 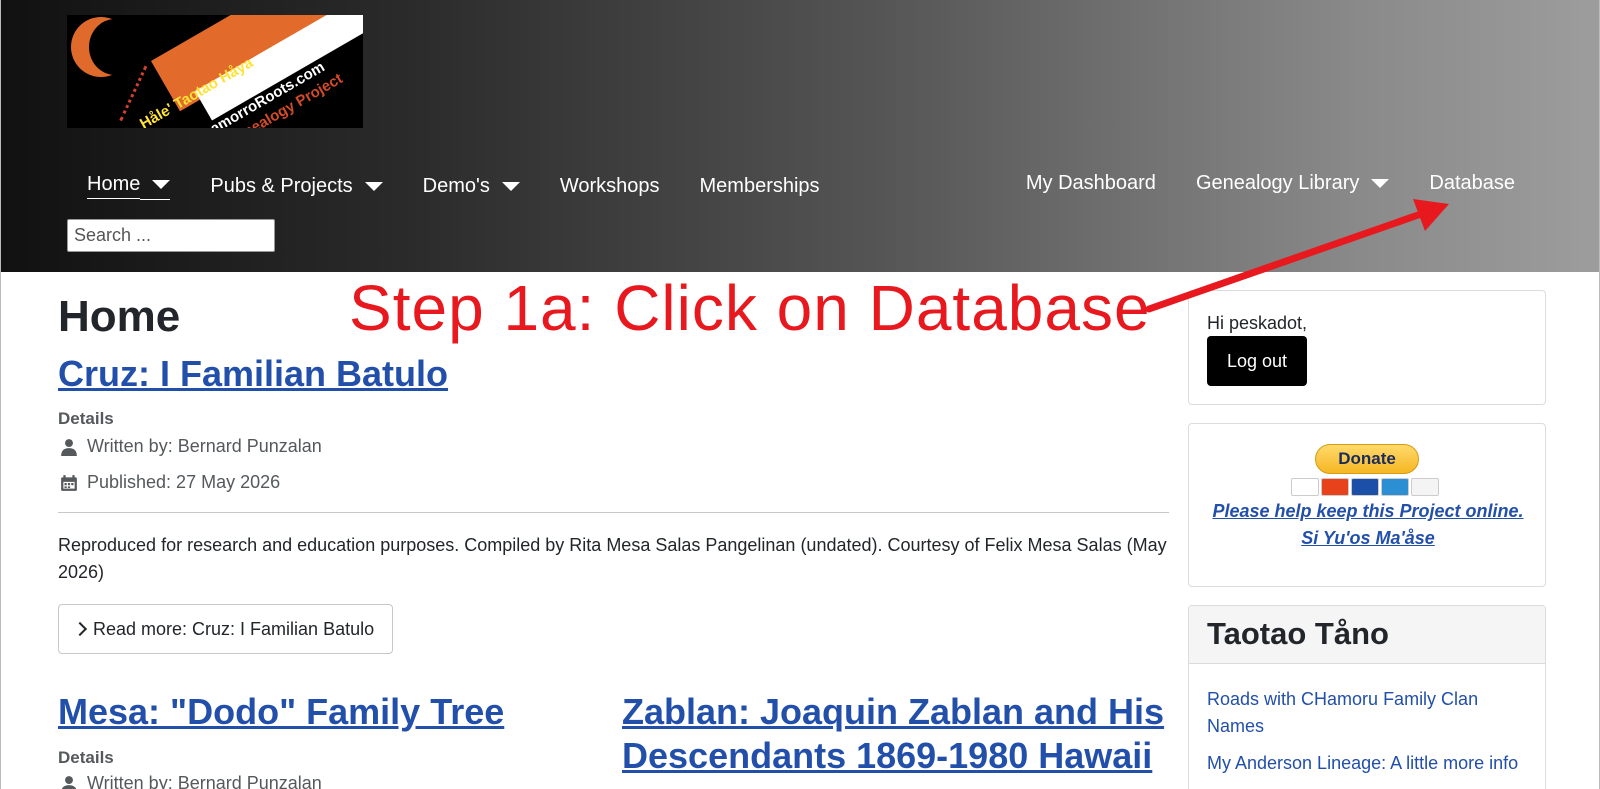 I want to click on user-nav: My Dashboard Genealogy Library Database, so click(x=1250, y=183).